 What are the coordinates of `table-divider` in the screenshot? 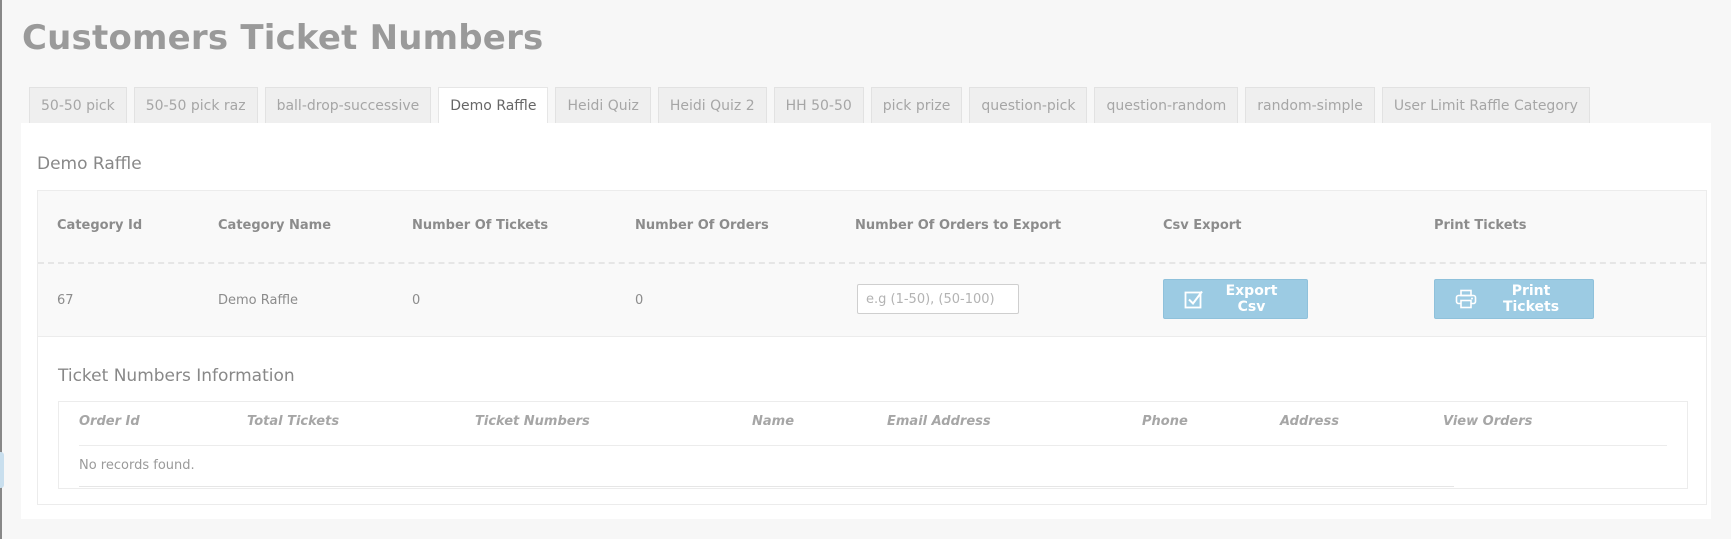 It's located at (873, 445).